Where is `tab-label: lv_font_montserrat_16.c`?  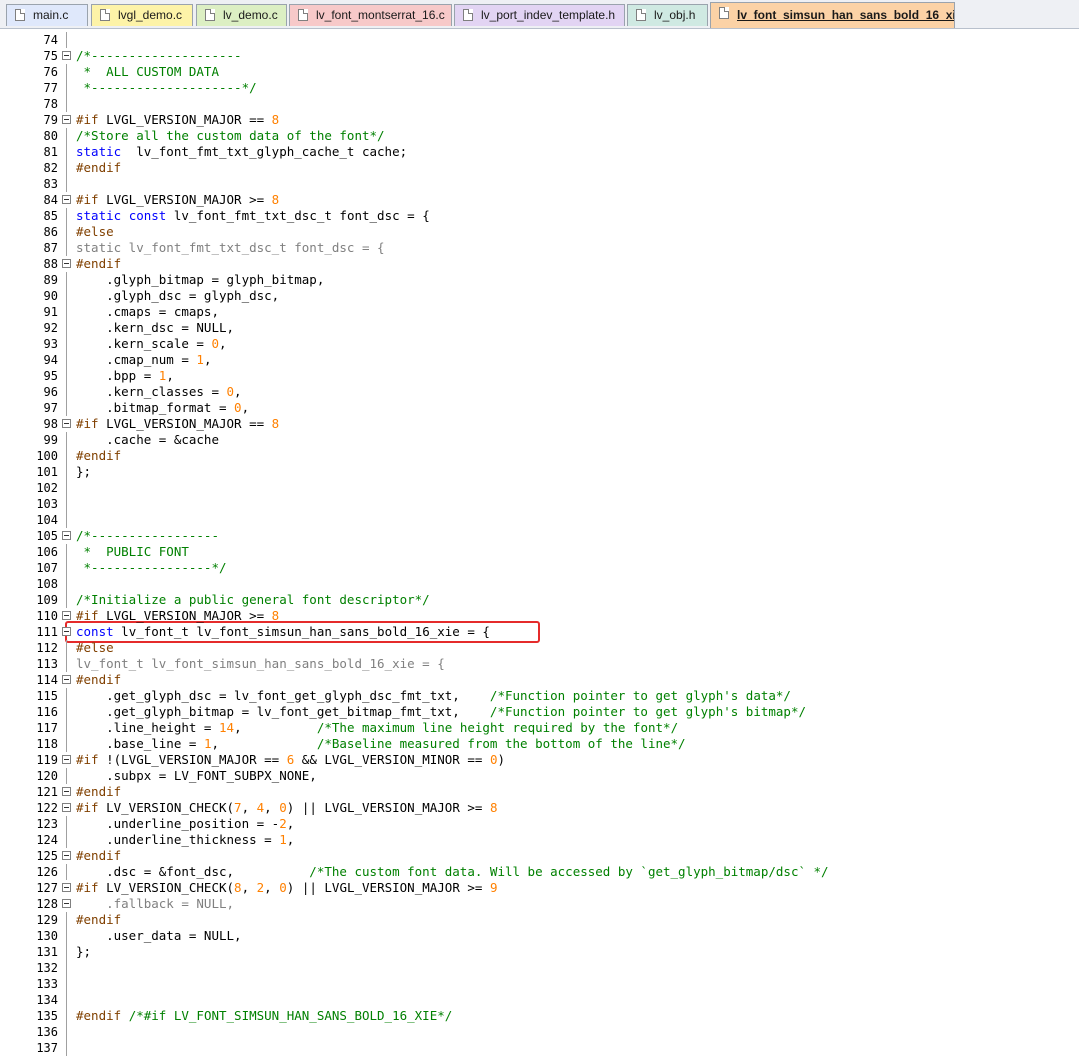 tab-label: lv_font_montserrat_16.c is located at coordinates (380, 15).